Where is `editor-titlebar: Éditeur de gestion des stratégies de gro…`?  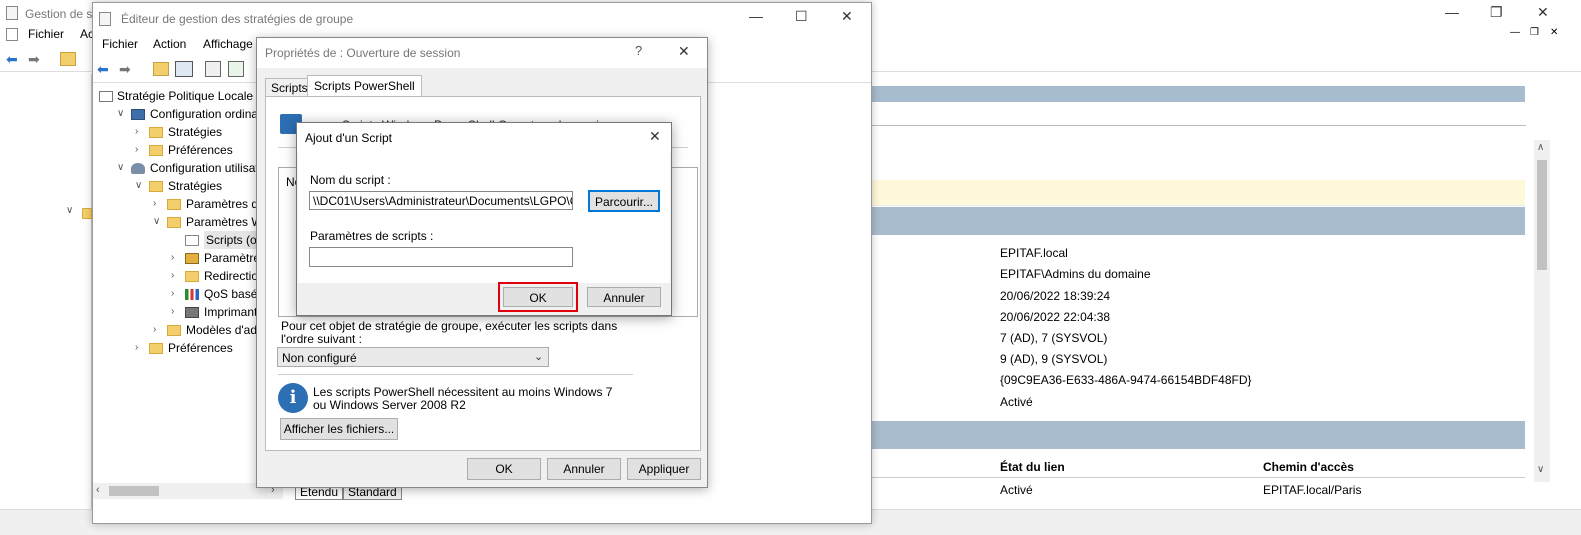
editor-titlebar: Éditeur de gestion des stratégies de gro… is located at coordinates (482, 18).